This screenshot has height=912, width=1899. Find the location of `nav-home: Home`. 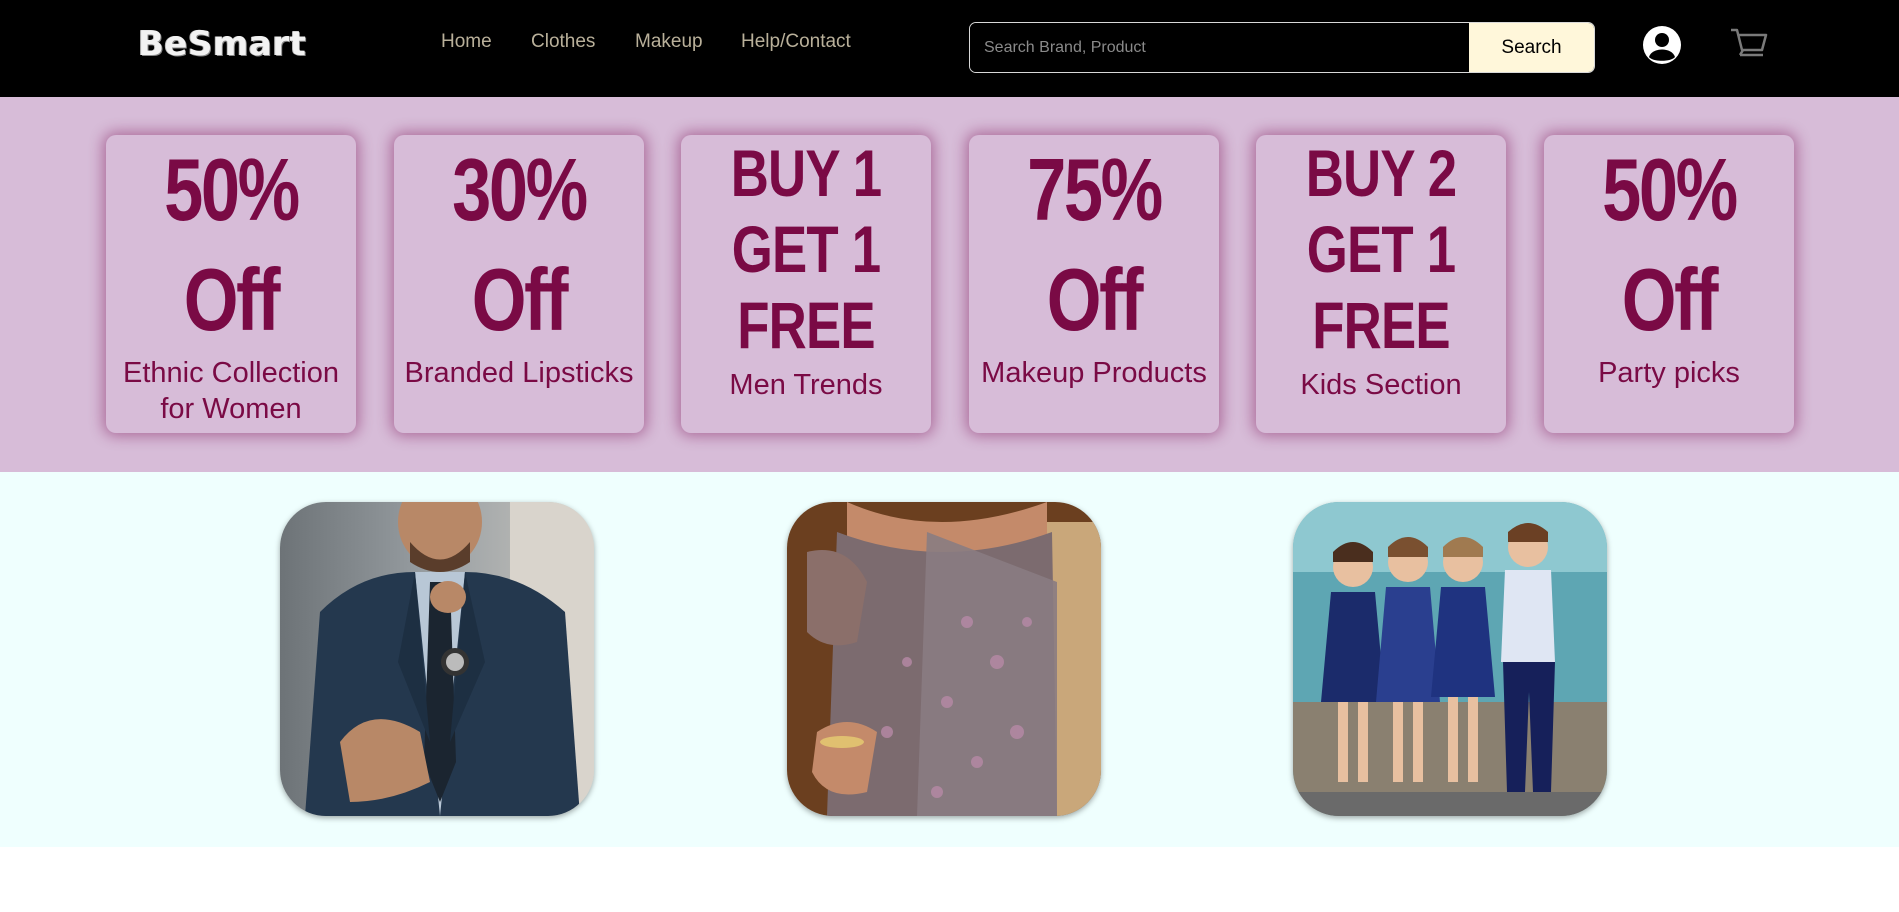

nav-home: Home is located at coordinates (466, 42).